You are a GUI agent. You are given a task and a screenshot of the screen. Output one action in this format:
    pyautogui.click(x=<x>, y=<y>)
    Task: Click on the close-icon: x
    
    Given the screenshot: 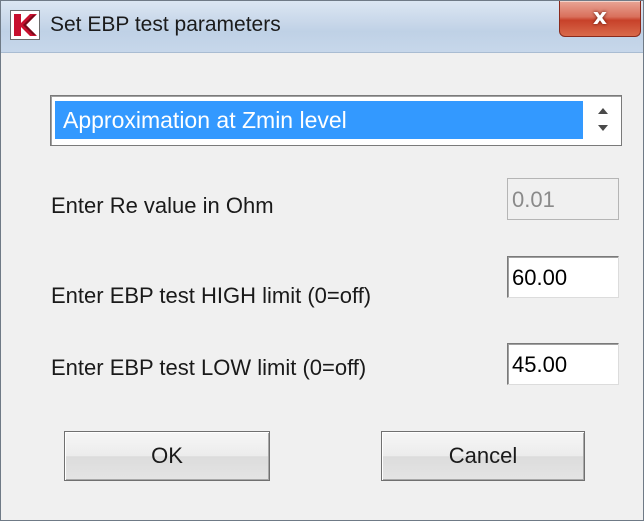 What is the action you would take?
    pyautogui.click(x=600, y=17)
    